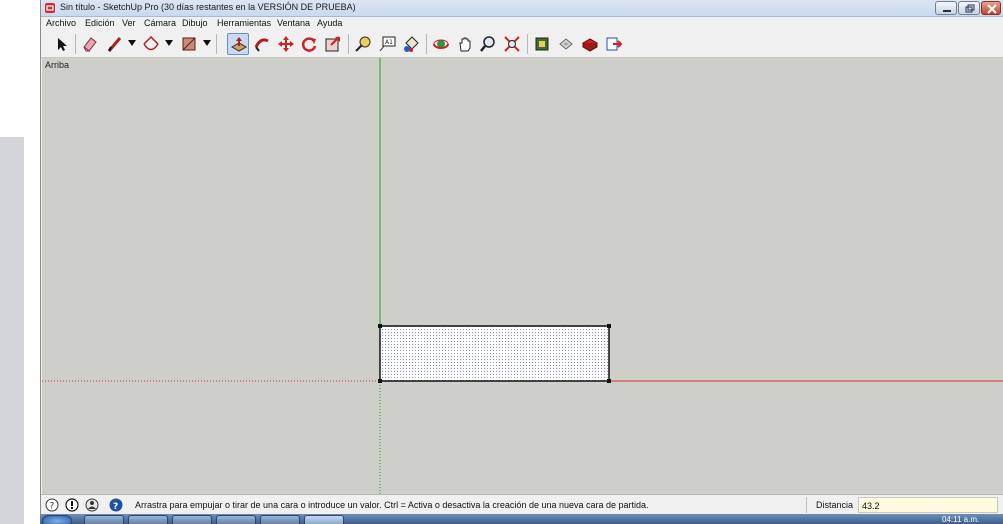 The height and width of the screenshot is (524, 1003). I want to click on eraser-icon, so click(90, 44).